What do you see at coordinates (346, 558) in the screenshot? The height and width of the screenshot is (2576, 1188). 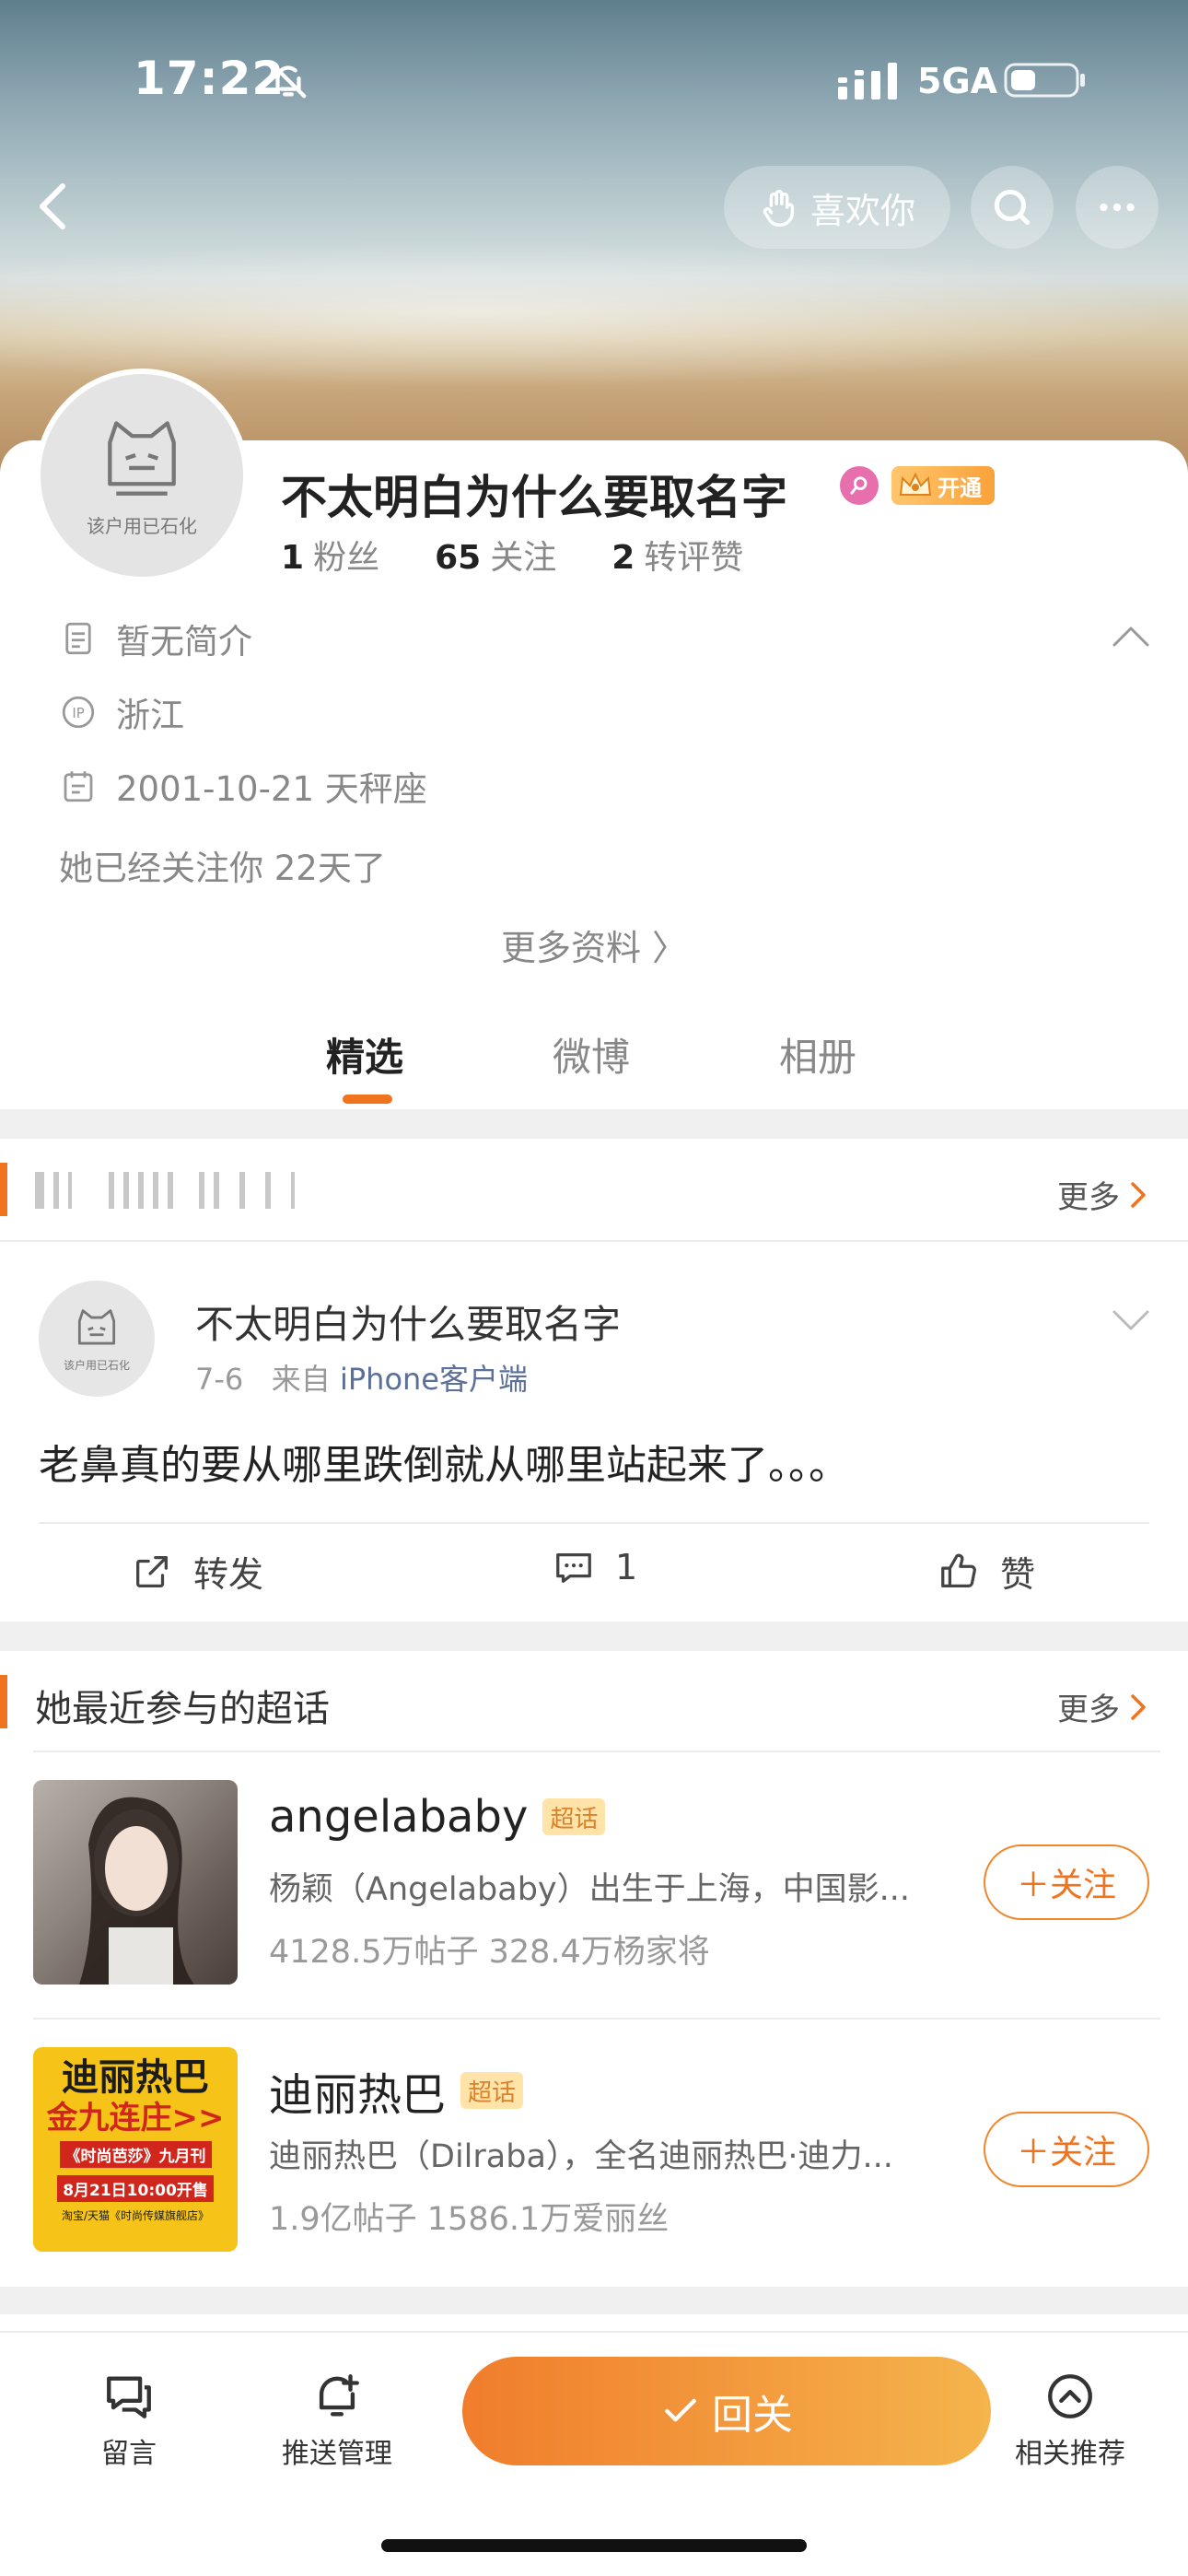 I see `fans-label: 粉丝` at bounding box center [346, 558].